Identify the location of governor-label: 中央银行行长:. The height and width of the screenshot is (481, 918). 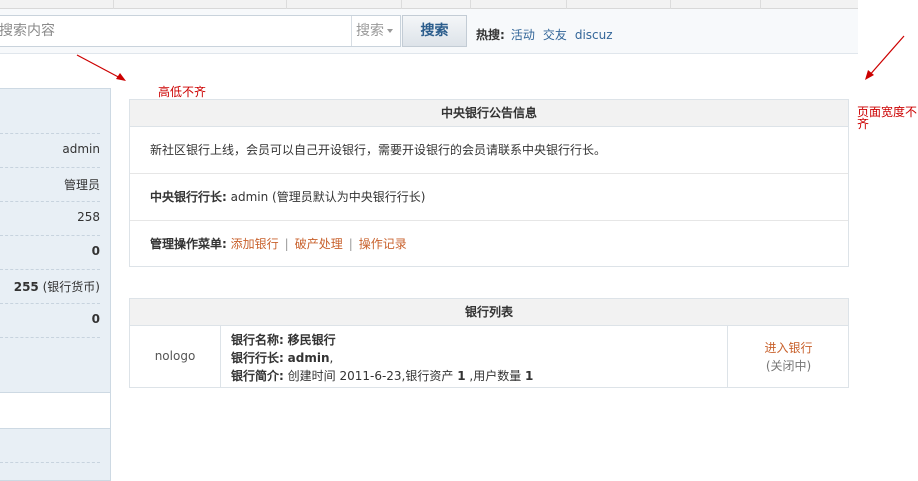
(188, 197).